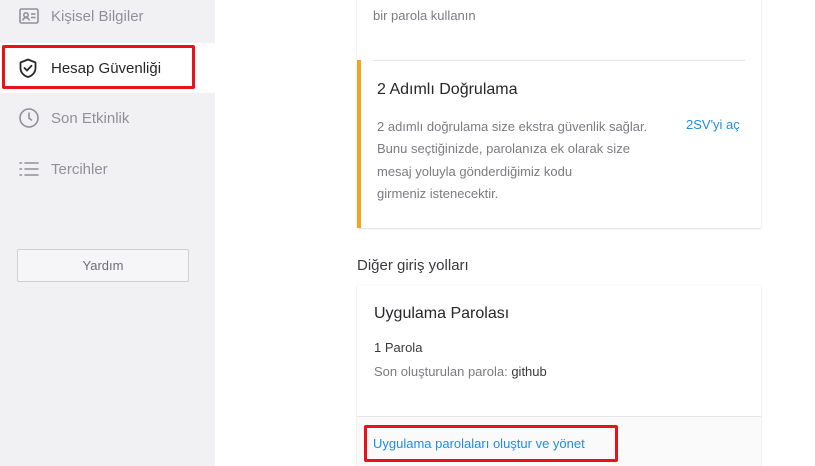 The height and width of the screenshot is (466, 815). I want to click on sidebar-item-label: Kişisel Bilgiler, so click(97, 16).